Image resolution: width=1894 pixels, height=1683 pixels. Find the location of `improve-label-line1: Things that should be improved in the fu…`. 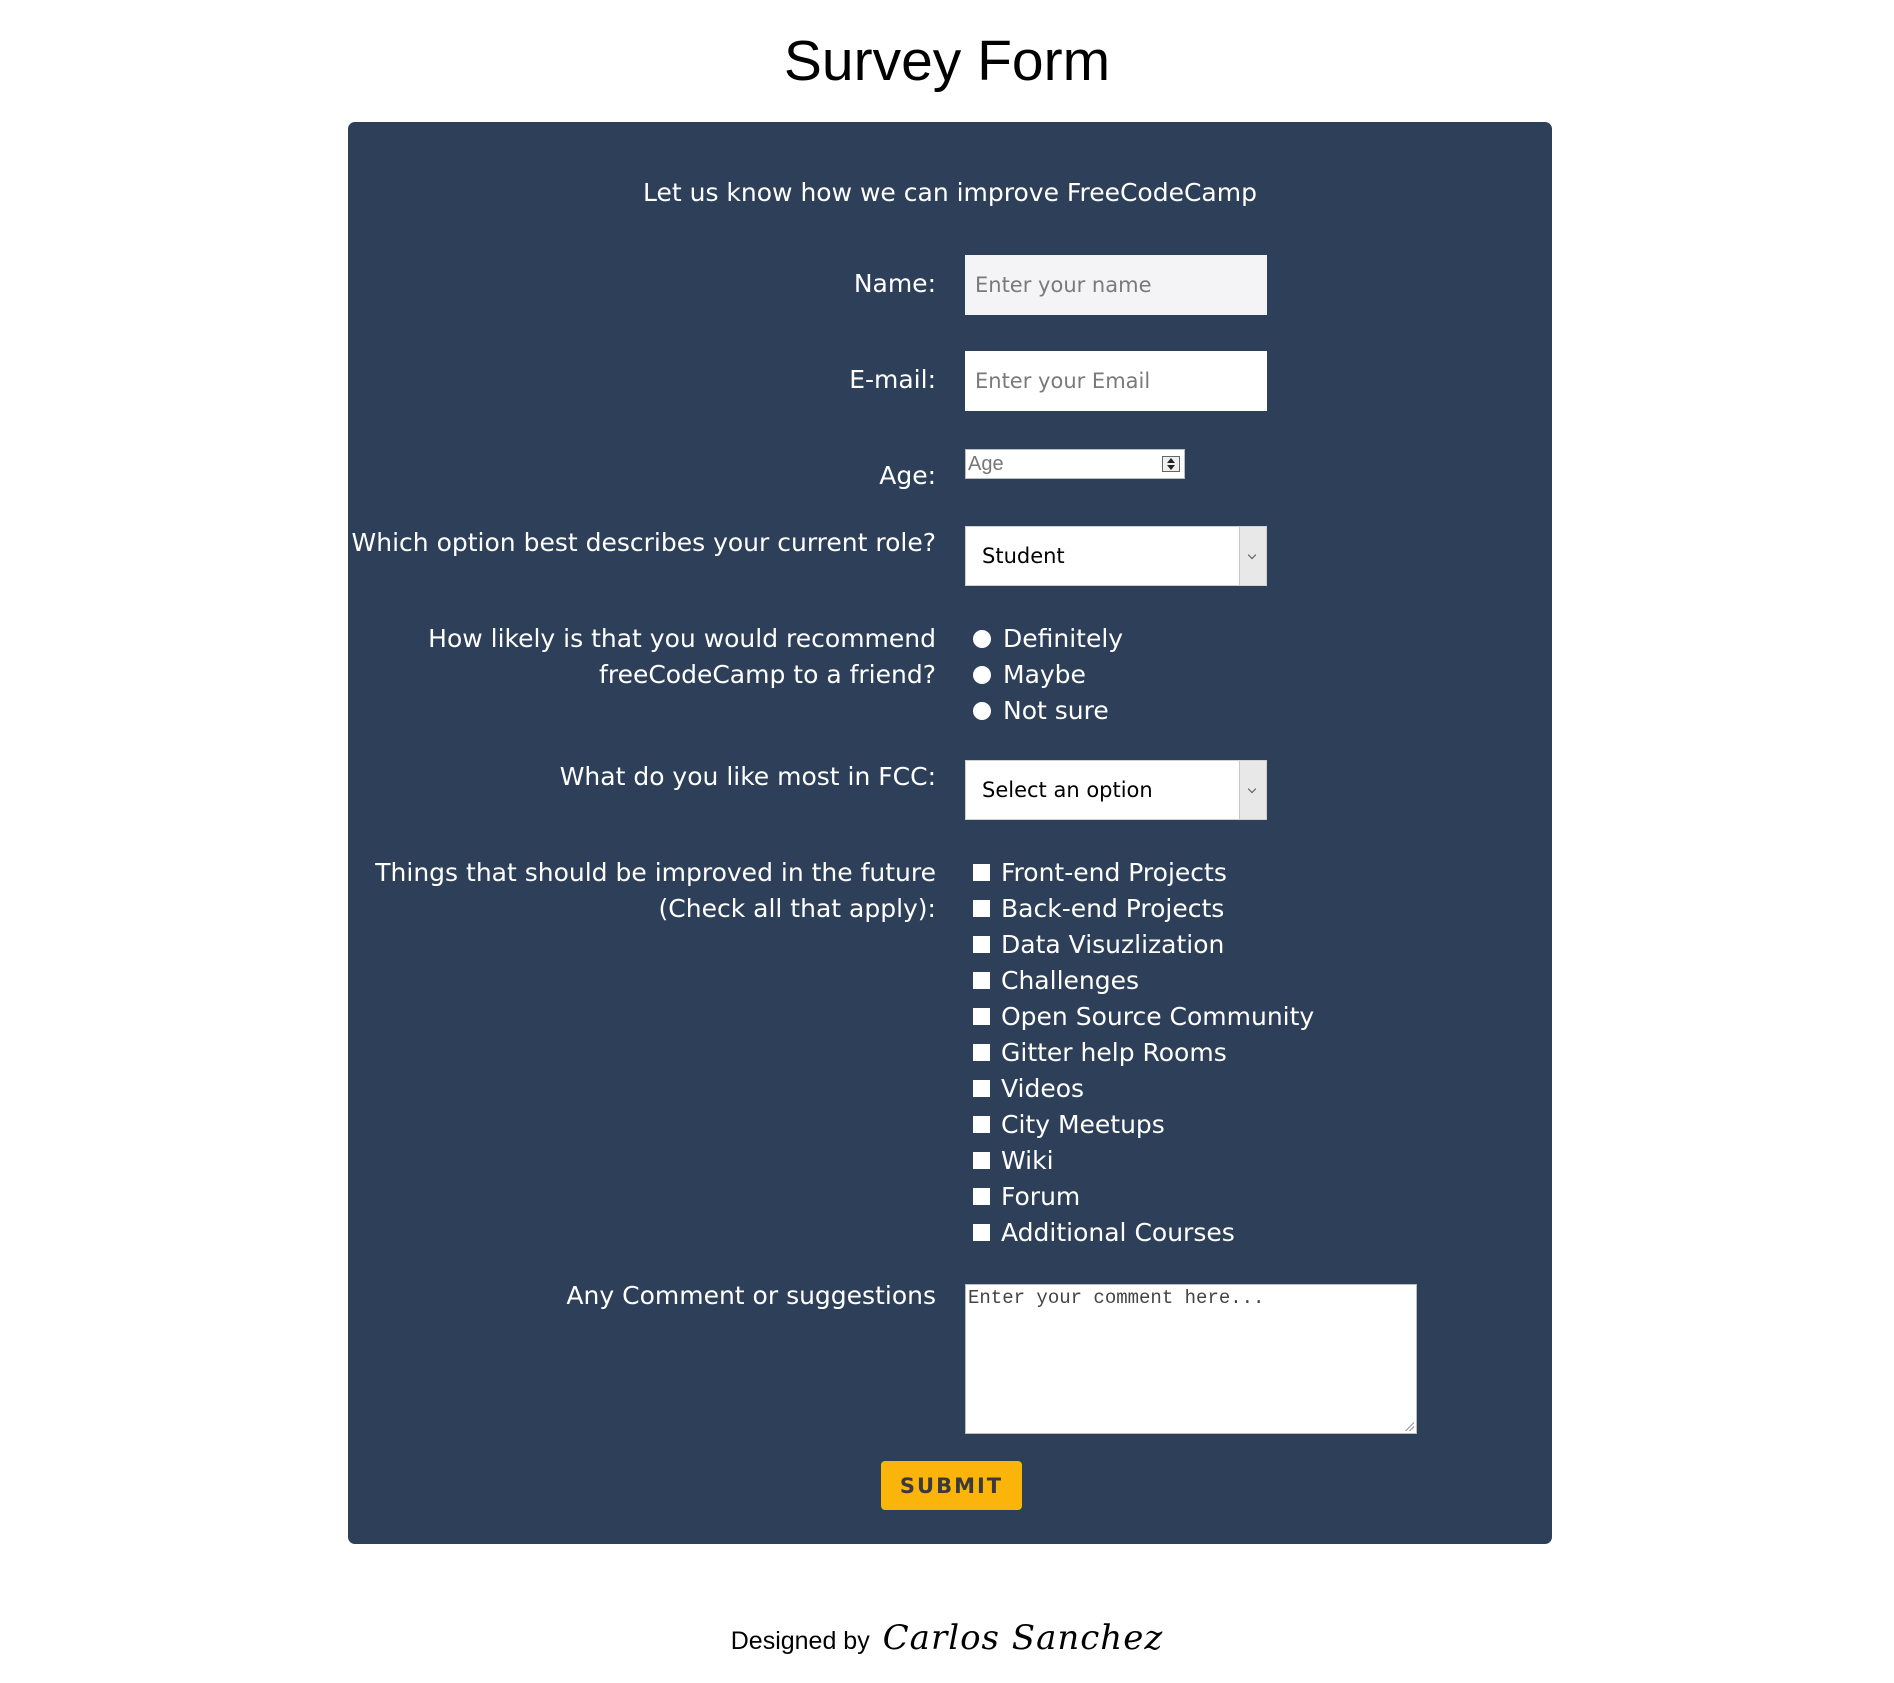

improve-label-line1: Things that should be improved in the fu… is located at coordinates (655, 872).